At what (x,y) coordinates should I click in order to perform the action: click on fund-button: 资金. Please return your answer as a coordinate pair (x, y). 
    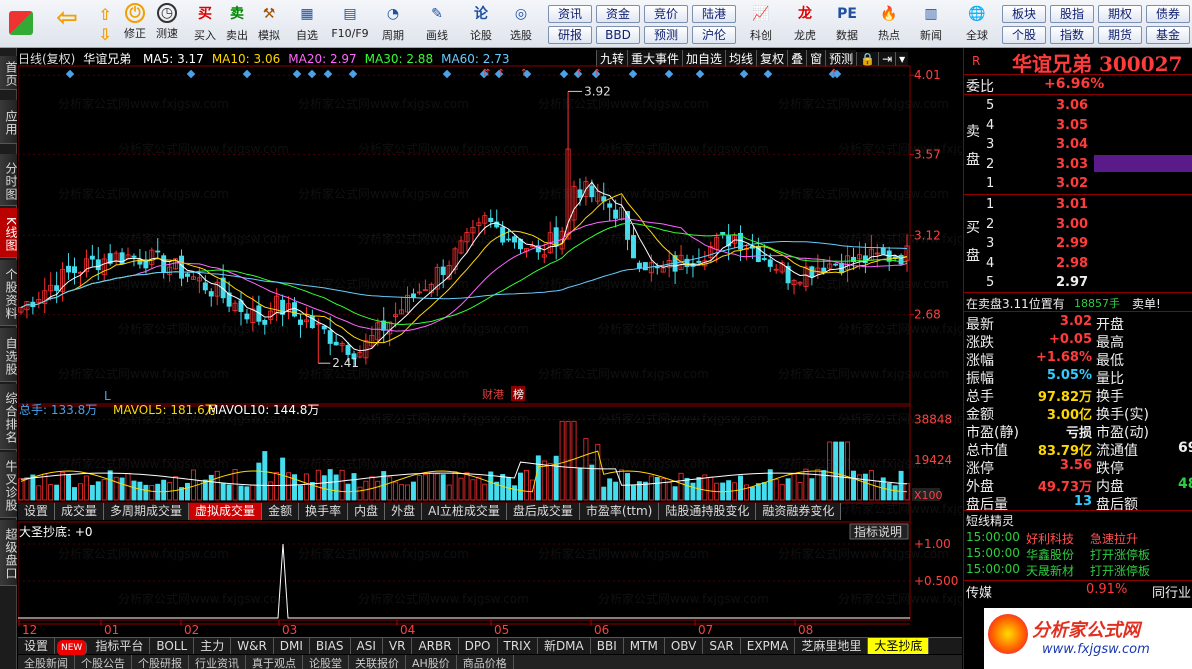
    Looking at the image, I should click on (618, 14).